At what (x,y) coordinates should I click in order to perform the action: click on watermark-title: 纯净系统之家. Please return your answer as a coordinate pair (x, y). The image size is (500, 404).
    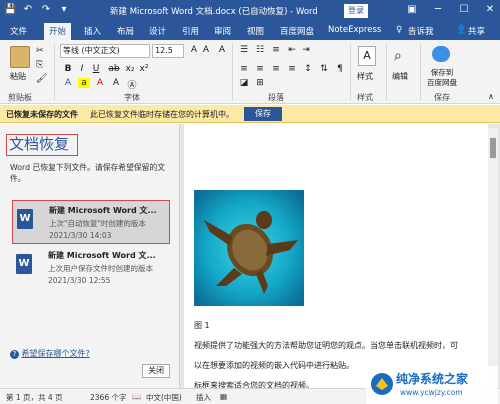
    Looking at the image, I should click on (432, 379).